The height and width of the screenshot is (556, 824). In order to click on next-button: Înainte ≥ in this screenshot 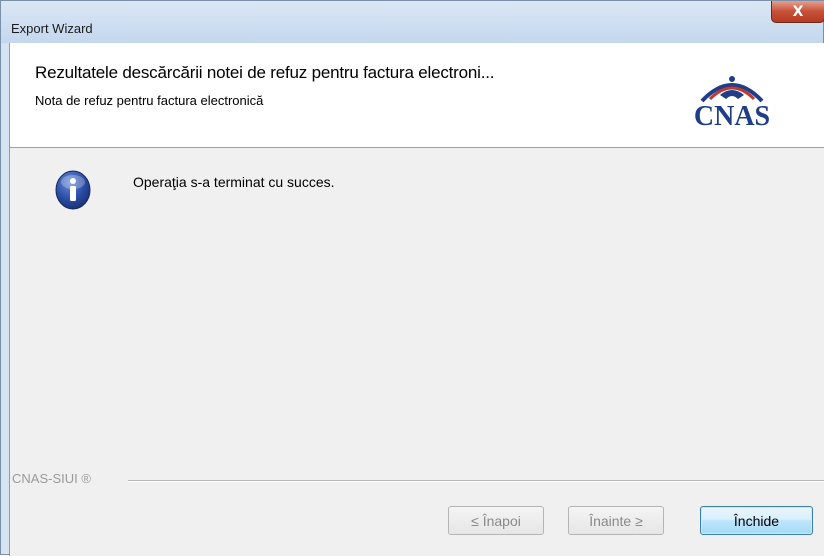, I will do `click(616, 520)`.